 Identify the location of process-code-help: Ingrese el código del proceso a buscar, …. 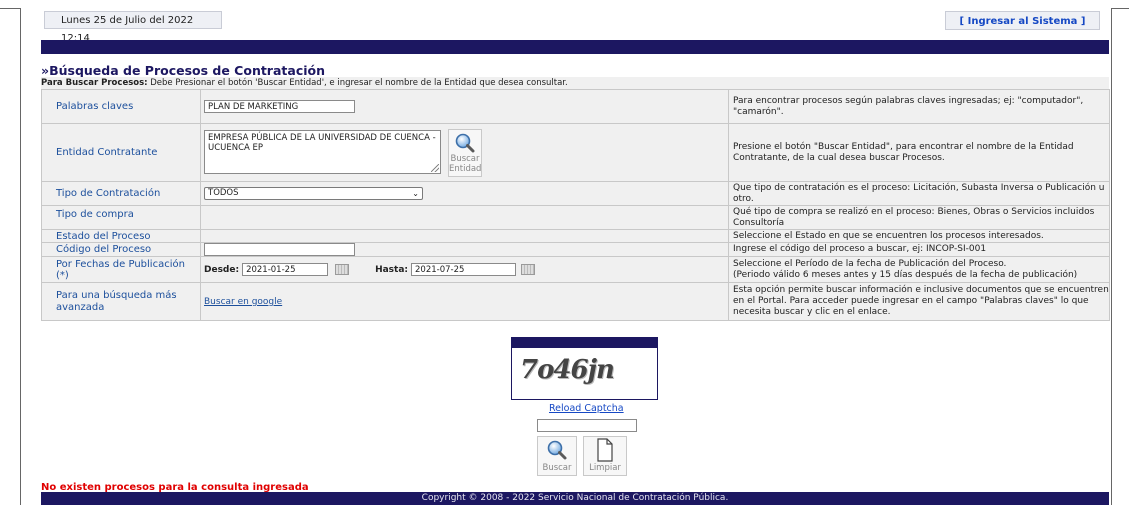
(919, 249).